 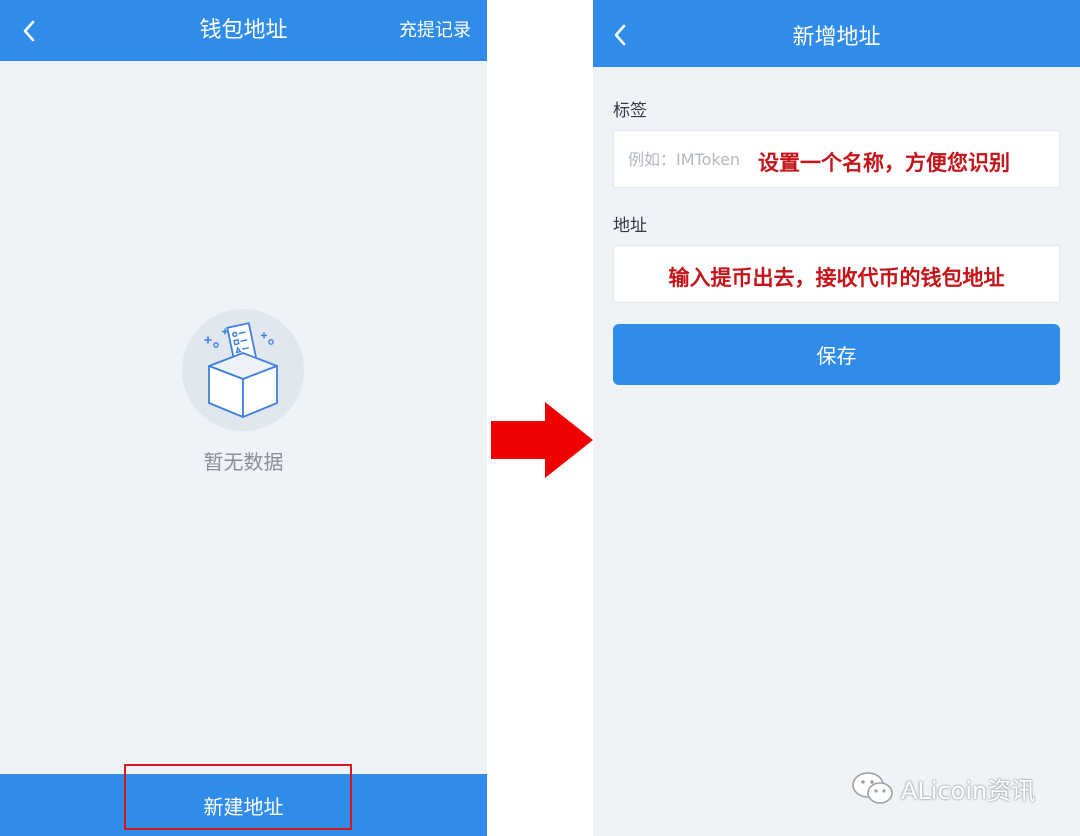 I want to click on label-annotation: 设置一个名称，方便您识别, so click(x=884, y=163).